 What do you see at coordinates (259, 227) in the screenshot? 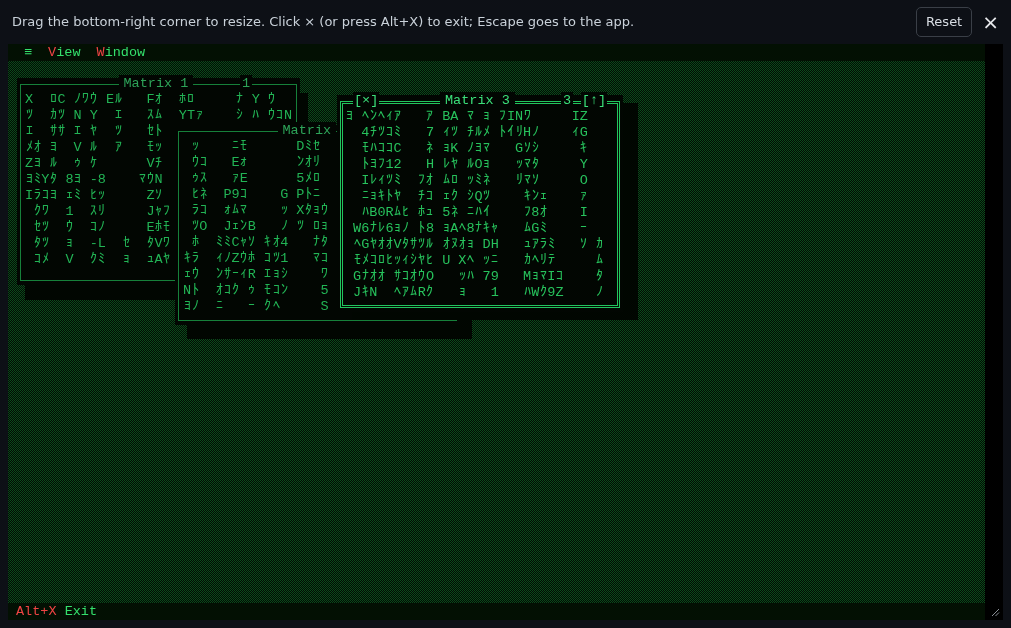
I see `matrix-text-line: ﾂO JｪﾝB ﾉ ﾂ ﾛｮ` at bounding box center [259, 227].